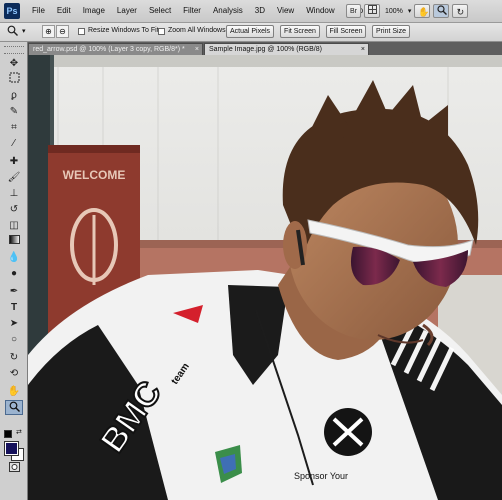 Image resolution: width=502 pixels, height=500 pixels. What do you see at coordinates (14, 373) in the screenshot?
I see `3d-orbit-tool-icon: ⟲` at bounding box center [14, 373].